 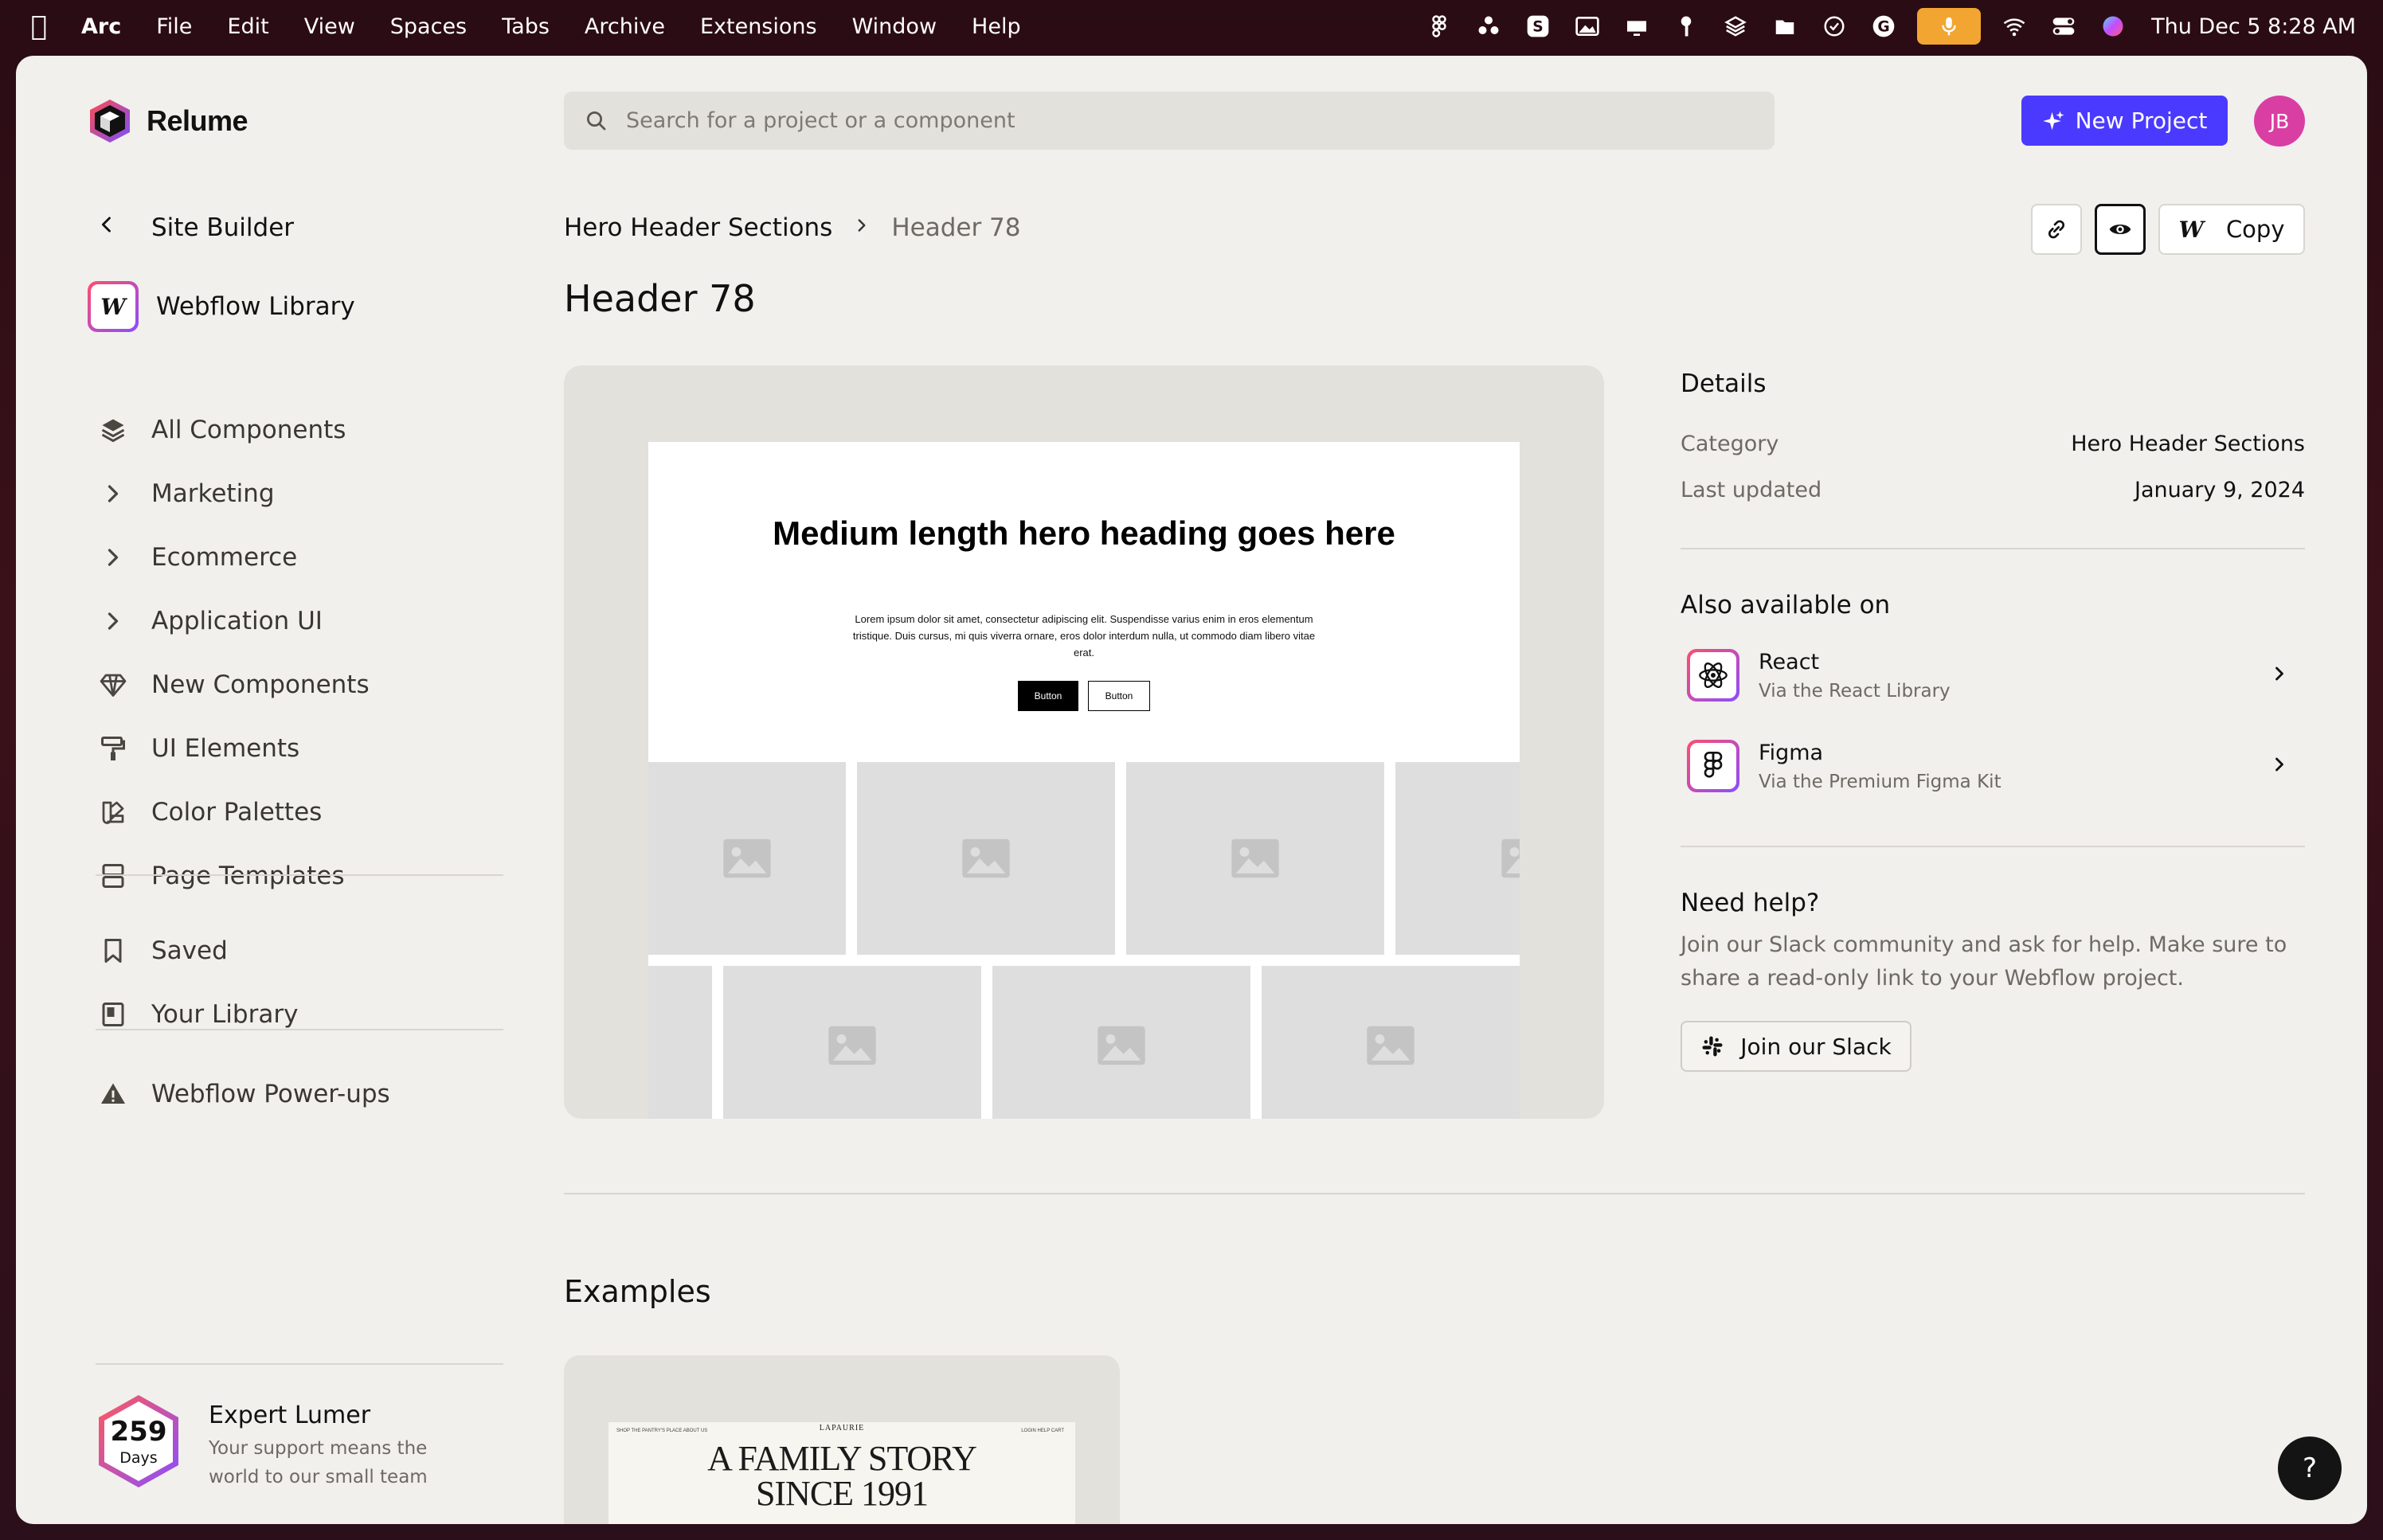 I want to click on available-on-react: React Via the React Library, so click(x=1996, y=675).